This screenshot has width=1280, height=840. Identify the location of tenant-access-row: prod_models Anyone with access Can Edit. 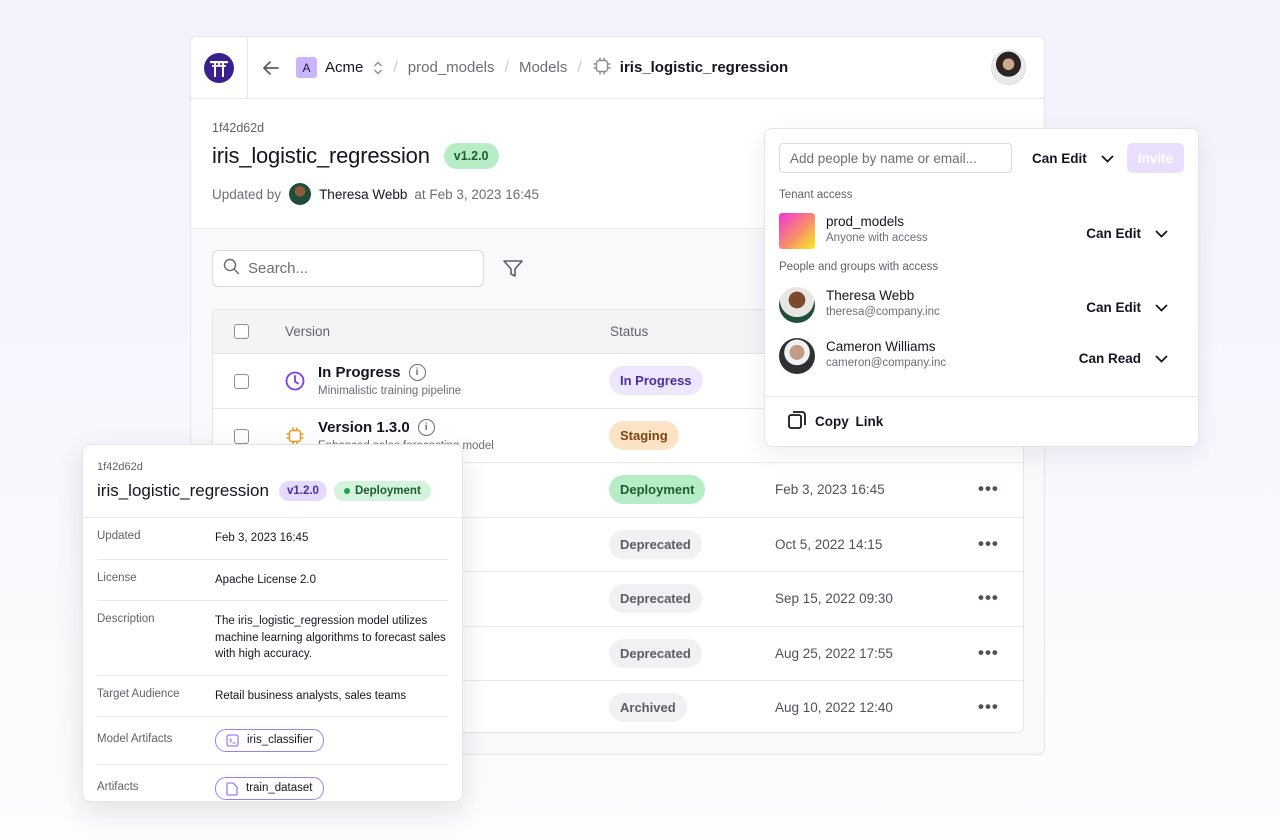
(981, 238).